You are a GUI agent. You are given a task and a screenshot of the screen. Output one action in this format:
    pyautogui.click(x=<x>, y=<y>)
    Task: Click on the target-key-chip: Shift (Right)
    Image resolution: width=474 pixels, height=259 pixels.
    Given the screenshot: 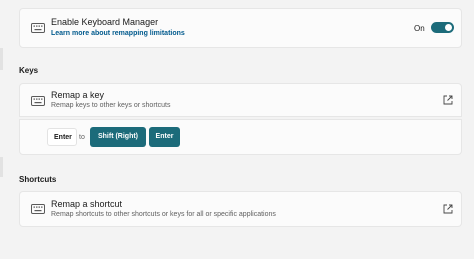 What is the action you would take?
    pyautogui.click(x=118, y=137)
    